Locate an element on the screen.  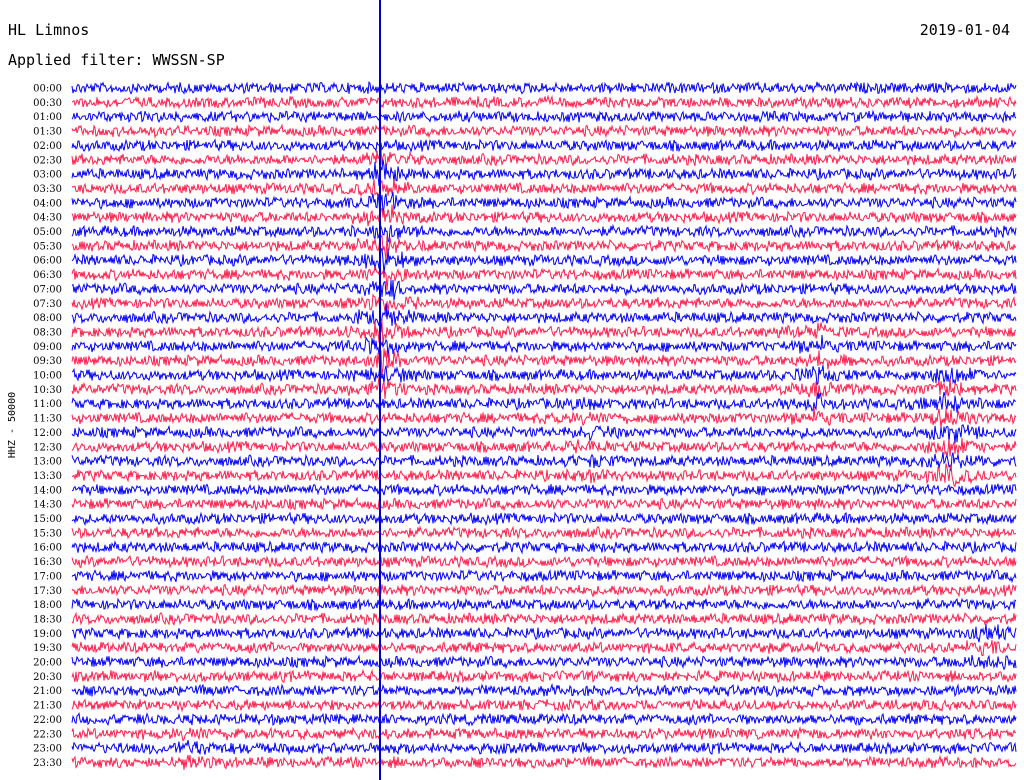
row-label-0000: 00:00 is located at coordinates (47, 89).